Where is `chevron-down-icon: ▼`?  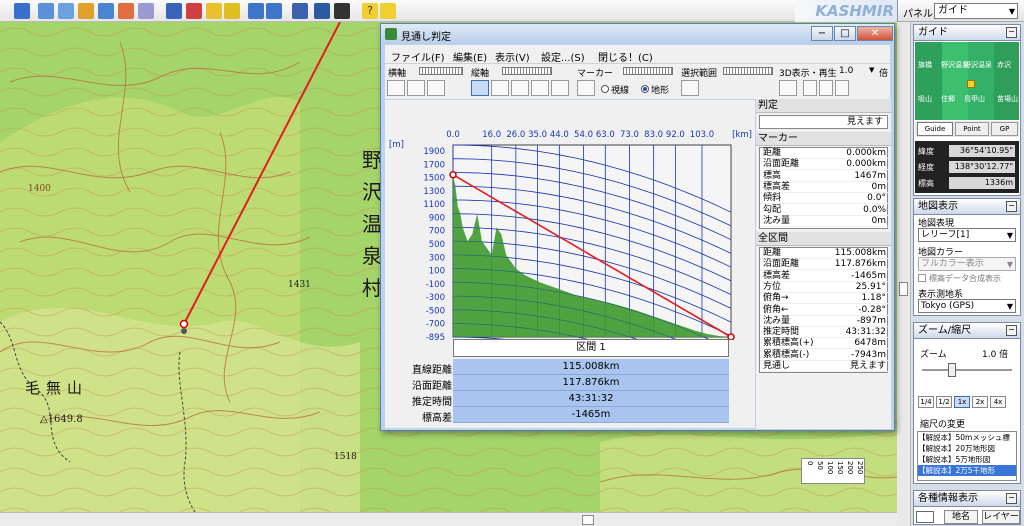 chevron-down-icon: ▼ is located at coordinates (871, 70).